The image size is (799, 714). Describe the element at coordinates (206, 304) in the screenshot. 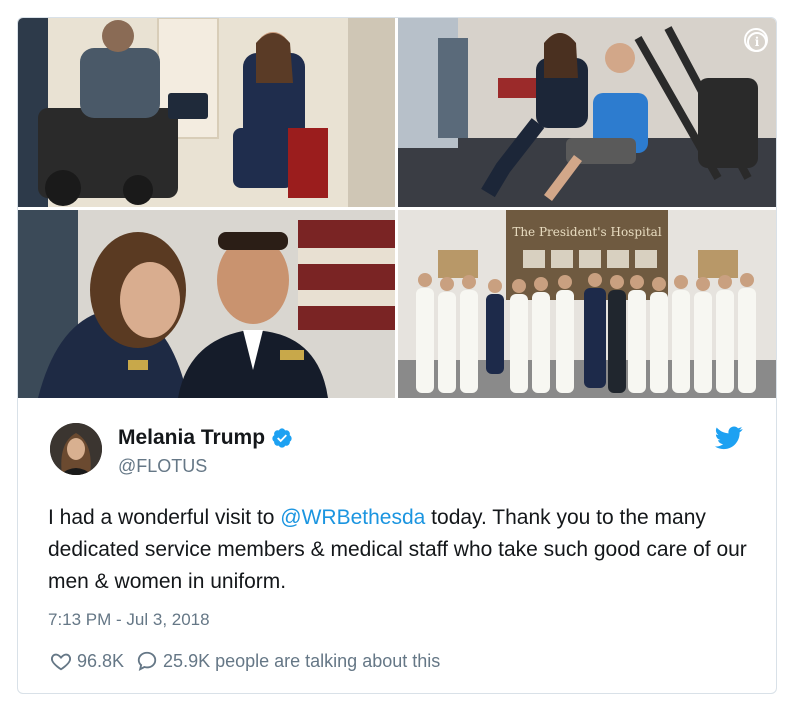

I see `photo-soldier-portrait` at that location.